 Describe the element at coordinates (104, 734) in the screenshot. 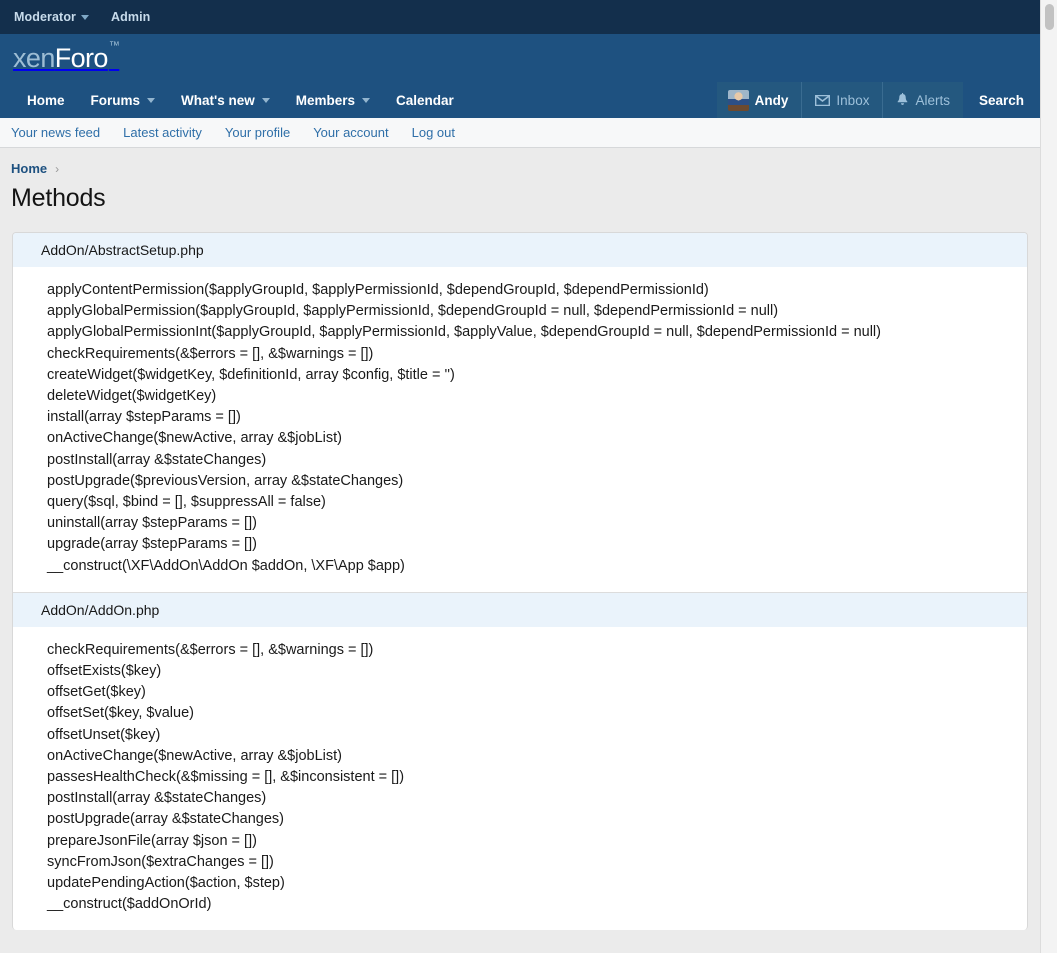

I see `method-signature: offsetUnset($key)` at that location.